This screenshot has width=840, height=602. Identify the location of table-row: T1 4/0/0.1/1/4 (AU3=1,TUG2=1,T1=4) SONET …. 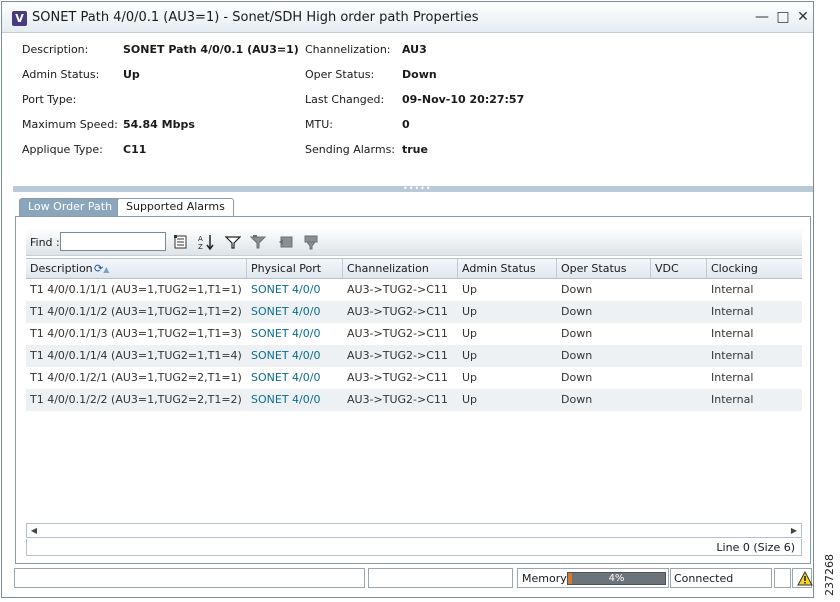
(414, 356).